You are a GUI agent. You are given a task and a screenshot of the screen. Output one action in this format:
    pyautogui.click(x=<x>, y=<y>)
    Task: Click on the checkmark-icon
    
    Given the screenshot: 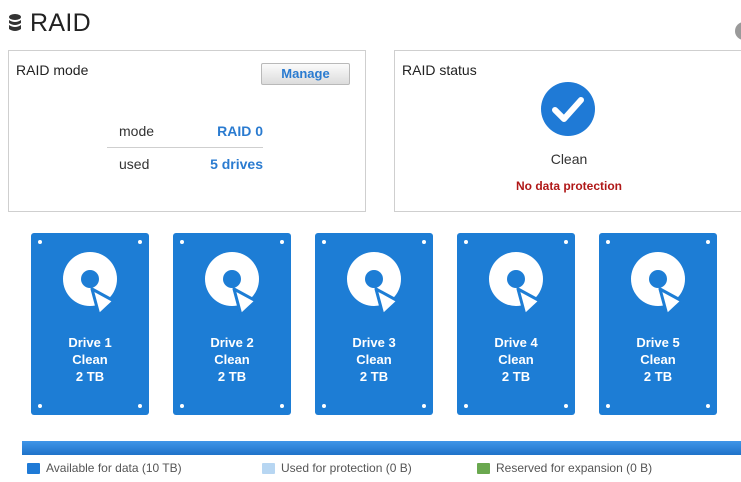 What is the action you would take?
    pyautogui.click(x=568, y=109)
    